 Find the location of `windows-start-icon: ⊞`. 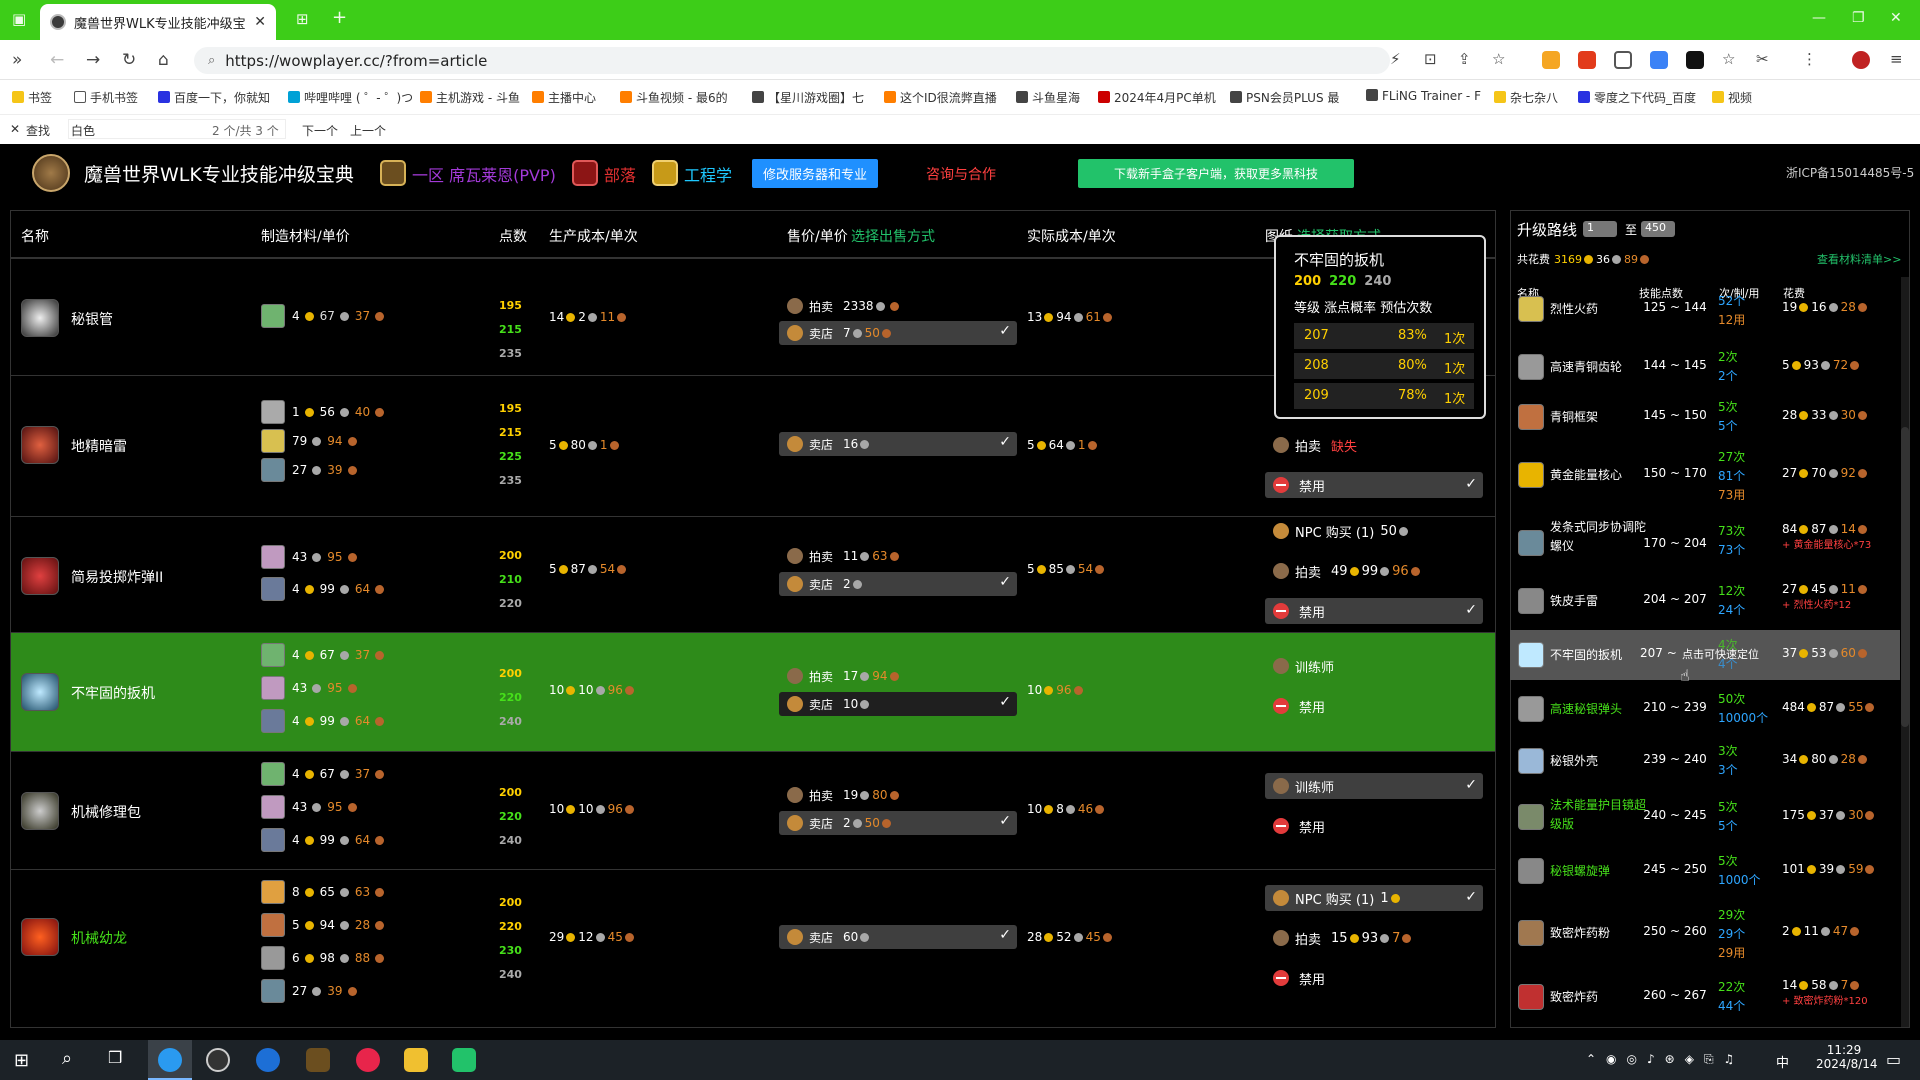

windows-start-icon: ⊞ is located at coordinates (21, 1060).